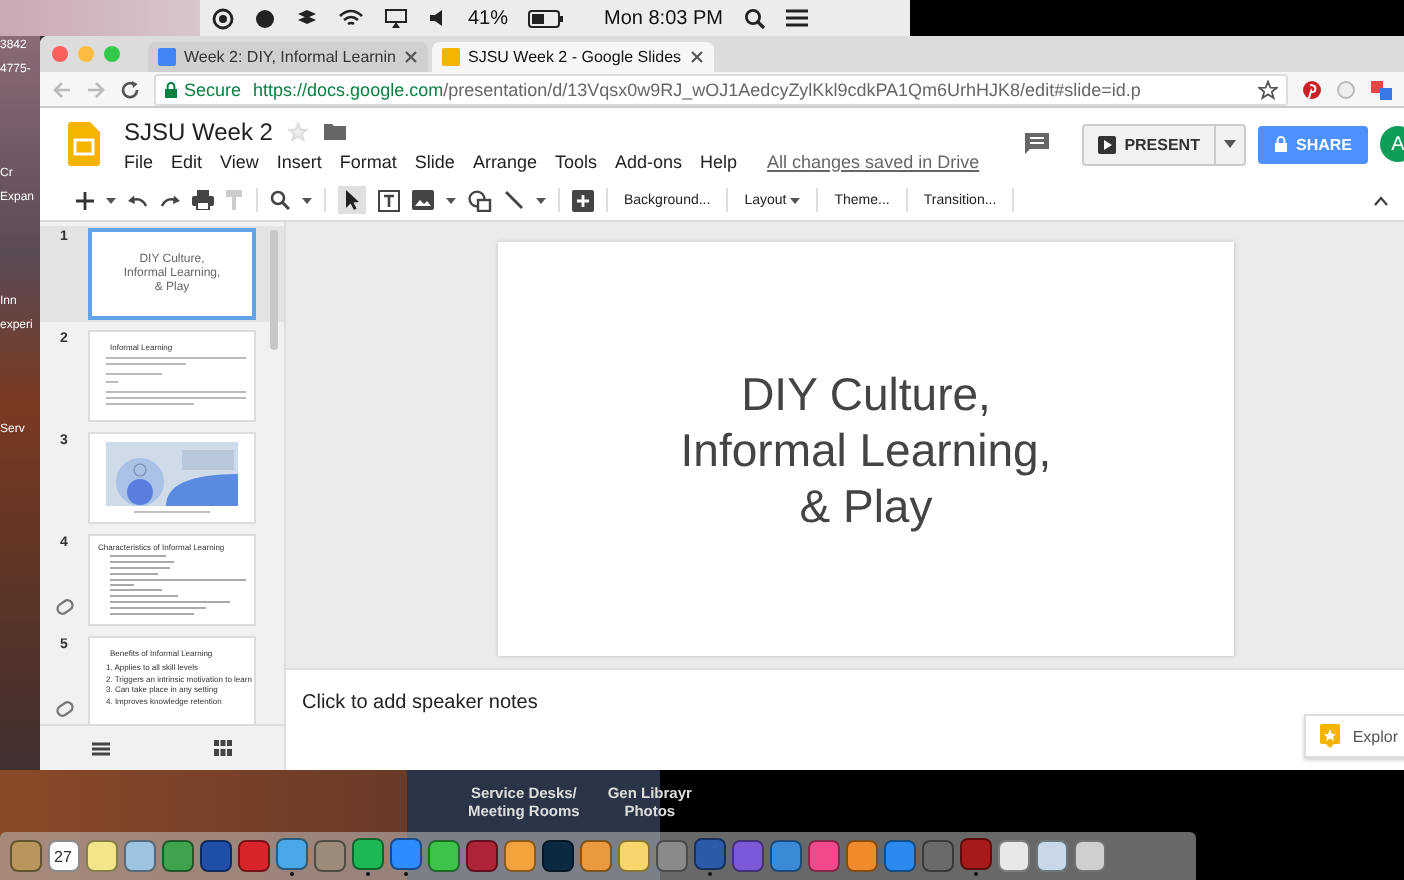 The width and height of the screenshot is (1404, 880). Describe the element at coordinates (176, 586) in the screenshot. I see `bullet-list-drawing` at that location.